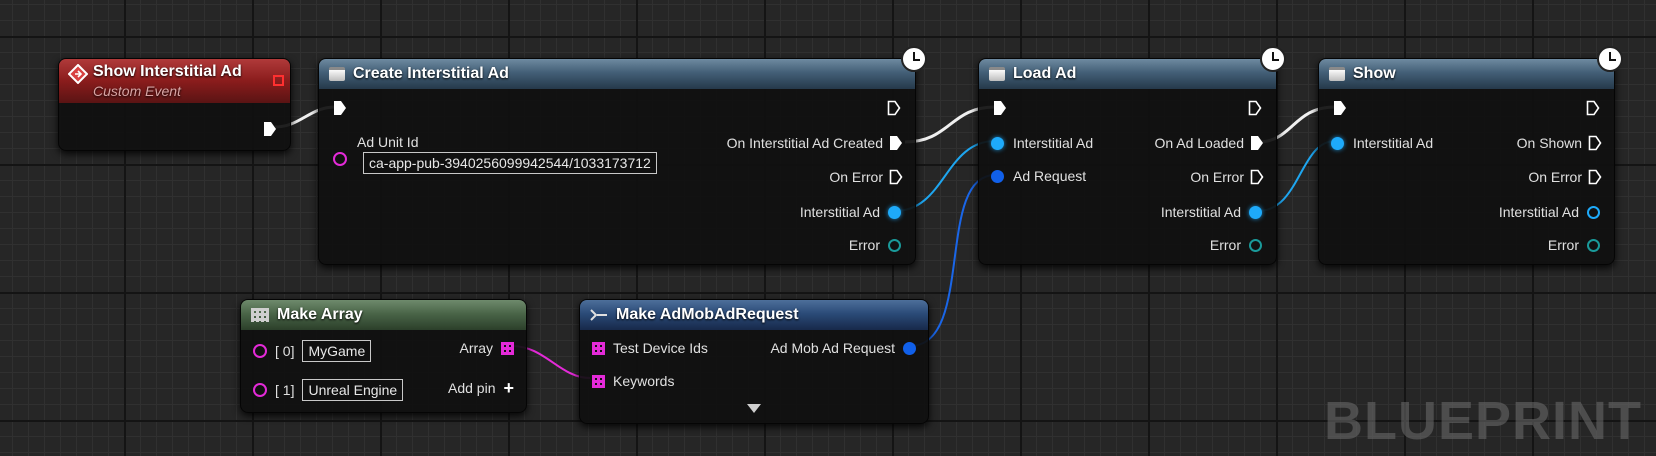 This screenshot has height=456, width=1656. I want to click on make-request-header: Make AdMobAdRequest, so click(754, 315).